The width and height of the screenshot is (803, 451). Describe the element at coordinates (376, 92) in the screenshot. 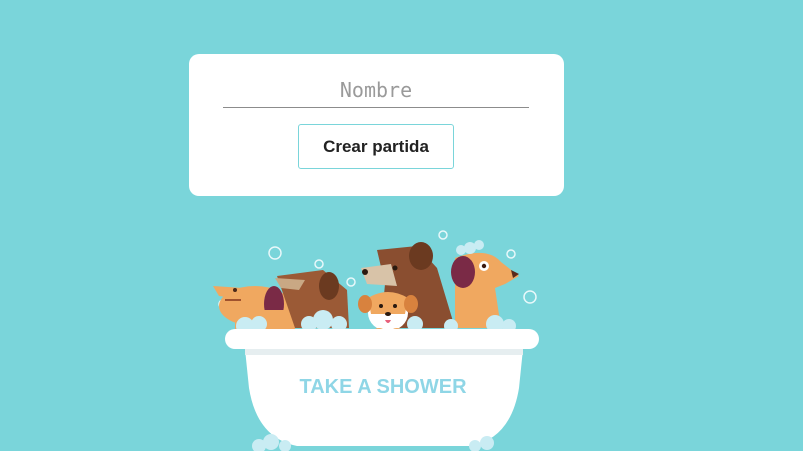

I see `name-input` at that location.